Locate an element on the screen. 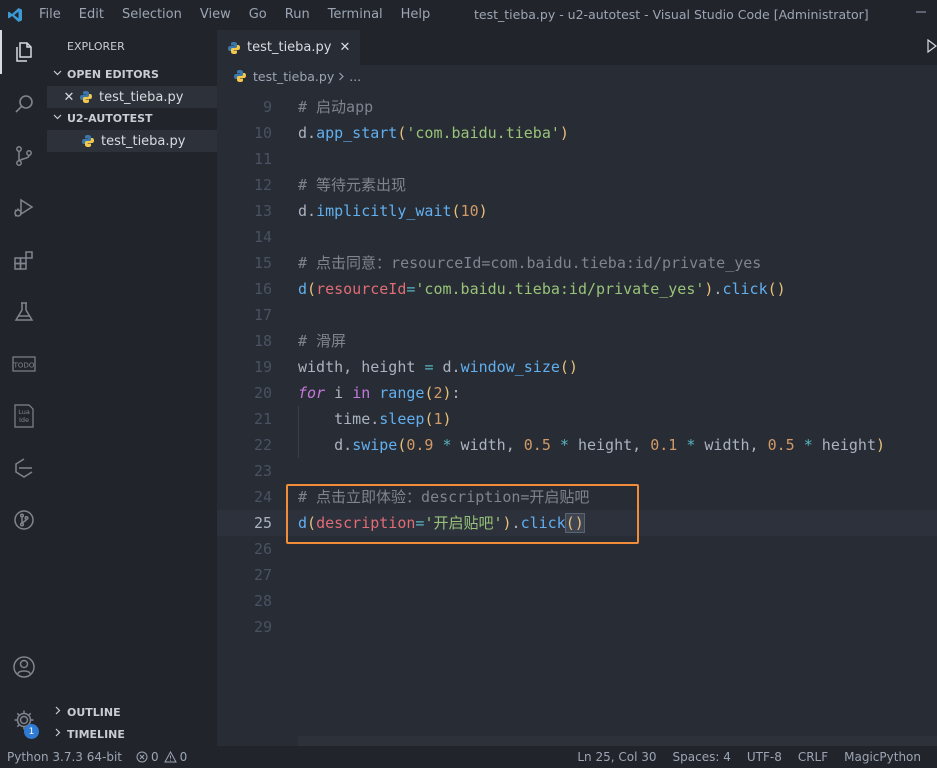  search-icon is located at coordinates (23, 104).